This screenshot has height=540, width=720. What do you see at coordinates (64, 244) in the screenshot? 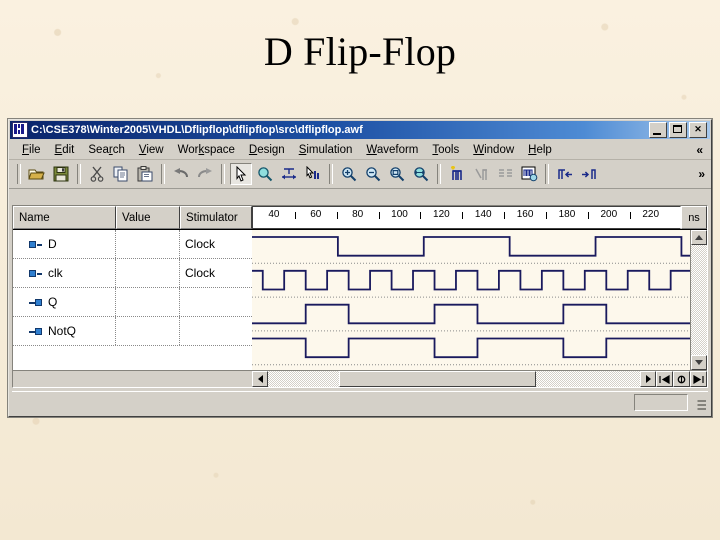
I see `signal-name-cell: D` at bounding box center [64, 244].